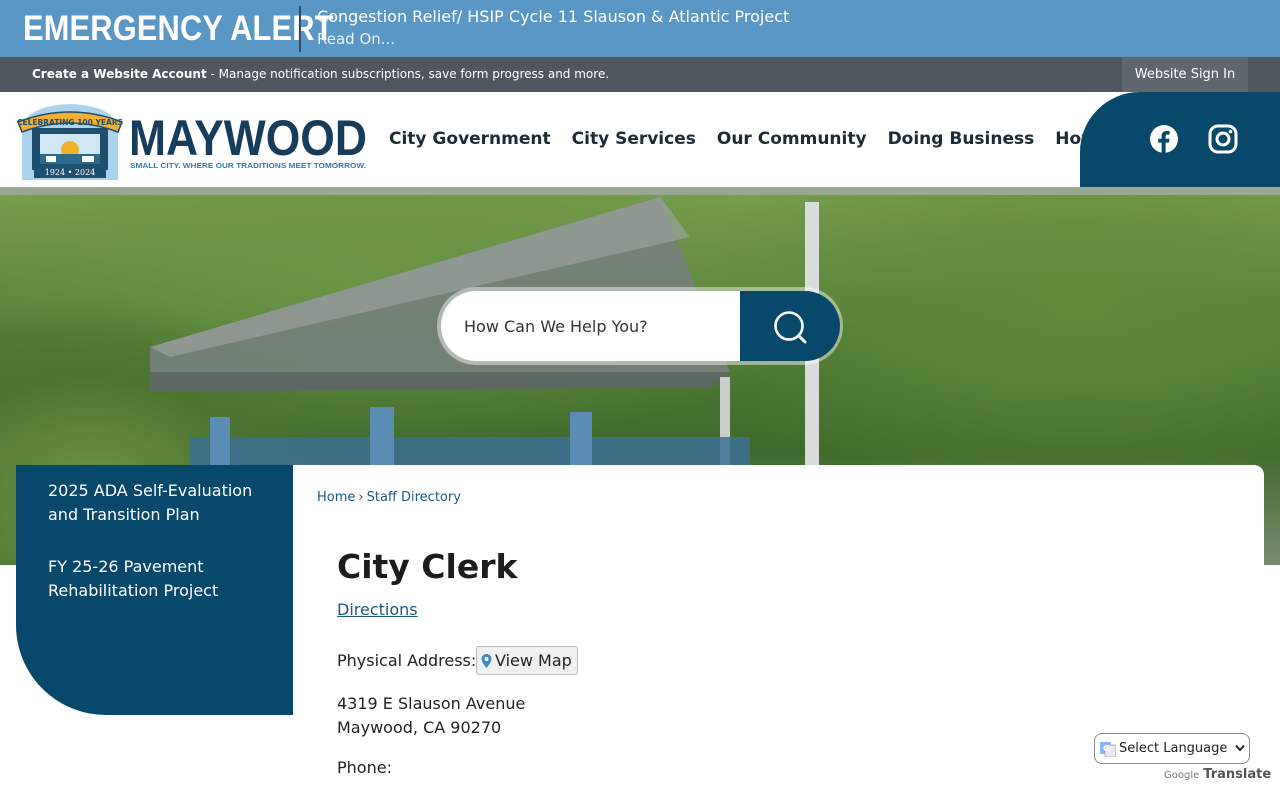 The width and height of the screenshot is (1280, 800). What do you see at coordinates (364, 767) in the screenshot?
I see `phone-label: Phone:` at bounding box center [364, 767].